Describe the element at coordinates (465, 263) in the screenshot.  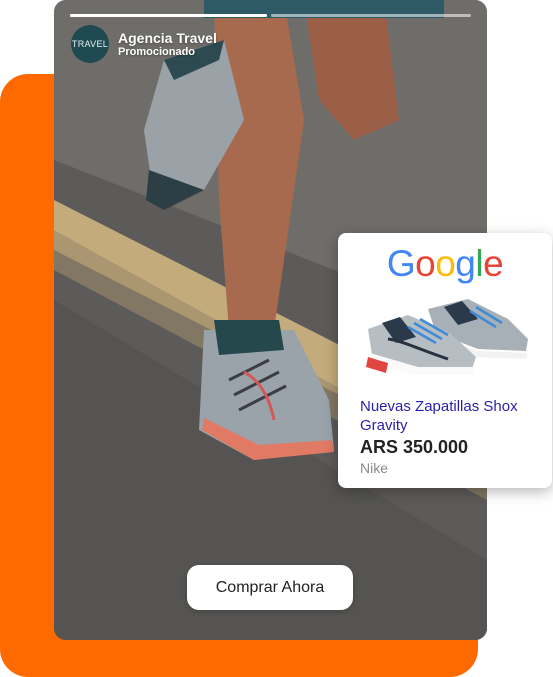
I see `google-logo-letter: g` at that location.